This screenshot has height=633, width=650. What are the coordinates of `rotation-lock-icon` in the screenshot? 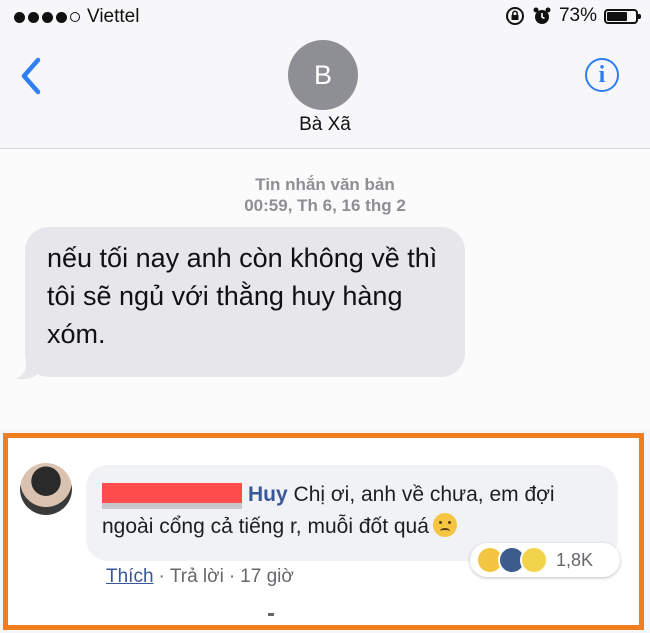 It's located at (514, 16).